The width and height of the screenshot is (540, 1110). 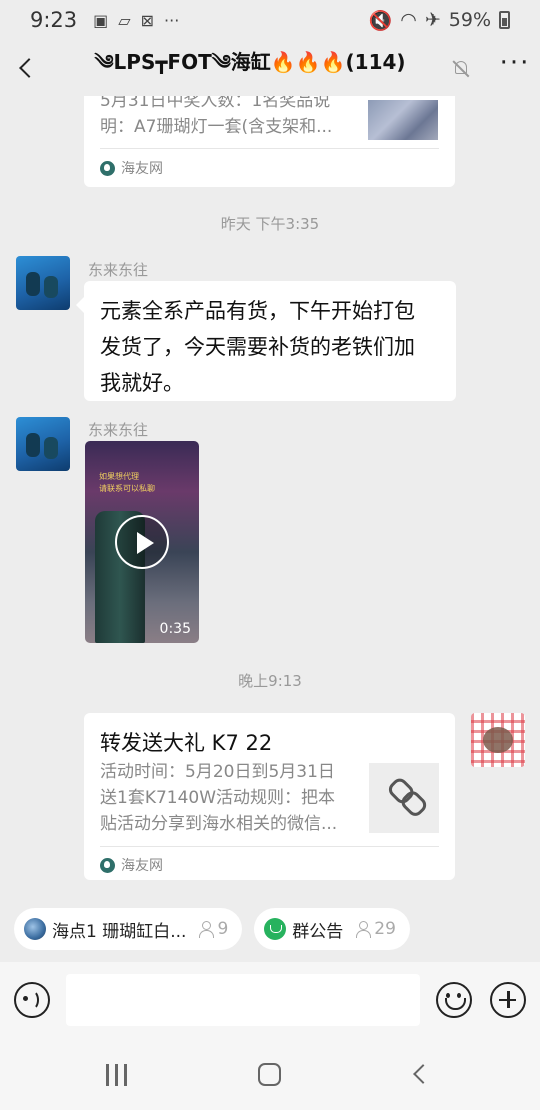 I want to click on chip-count-value: 29, so click(x=385, y=929).